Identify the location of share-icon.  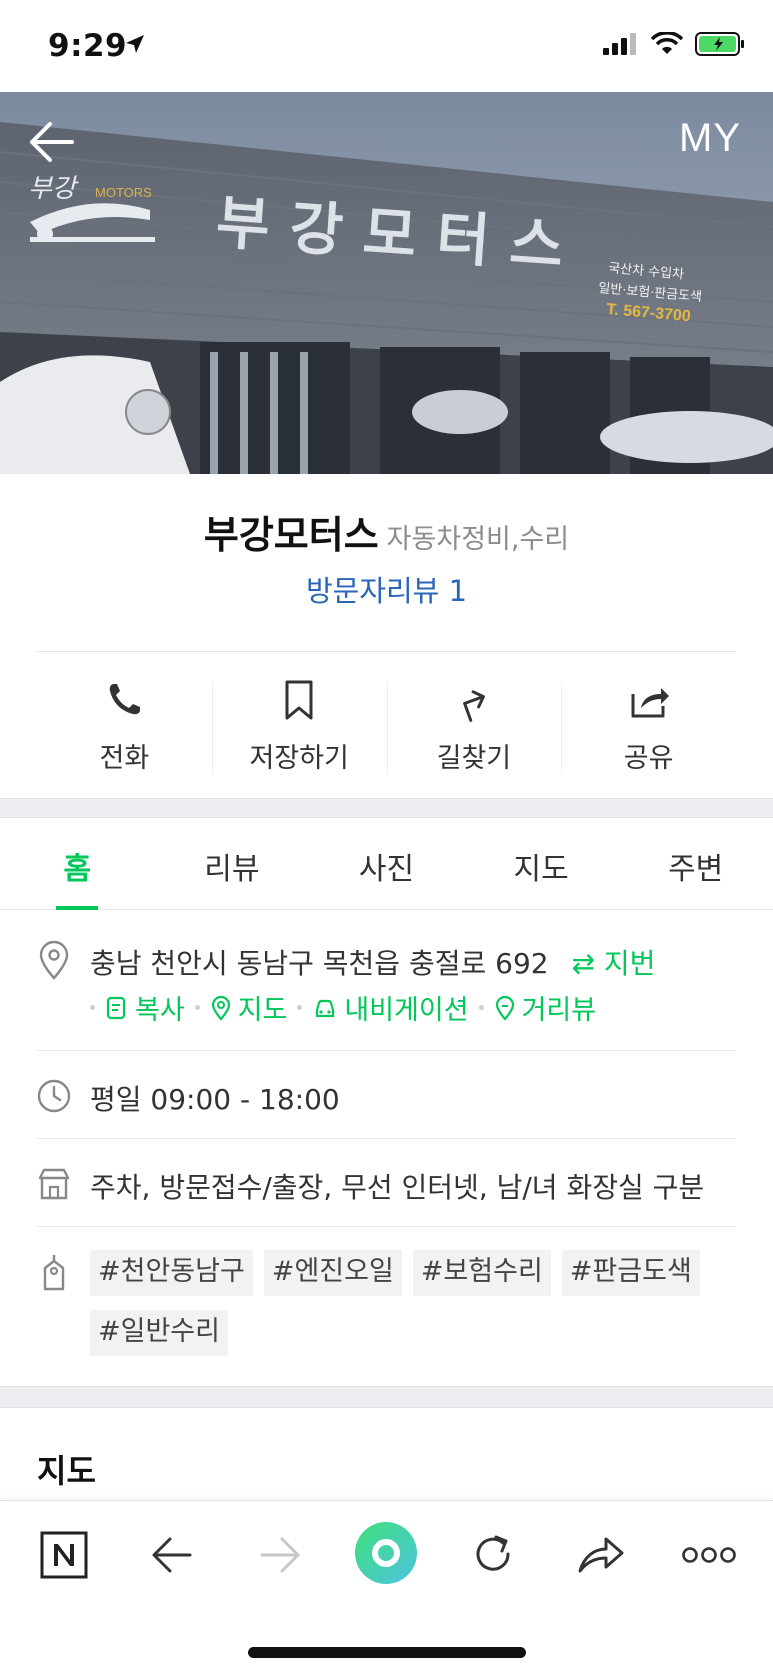
(650, 703).